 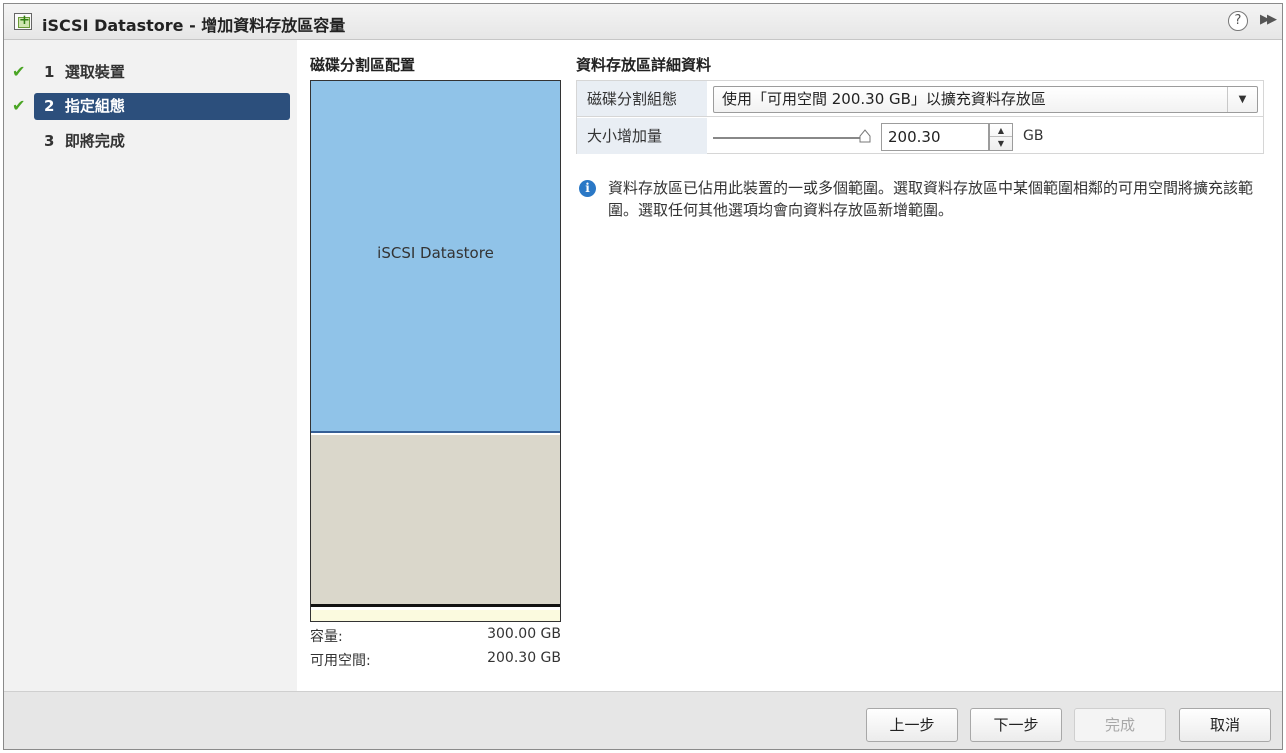 I want to click on dropdown-arrow-icon: ▼, so click(x=1242, y=99).